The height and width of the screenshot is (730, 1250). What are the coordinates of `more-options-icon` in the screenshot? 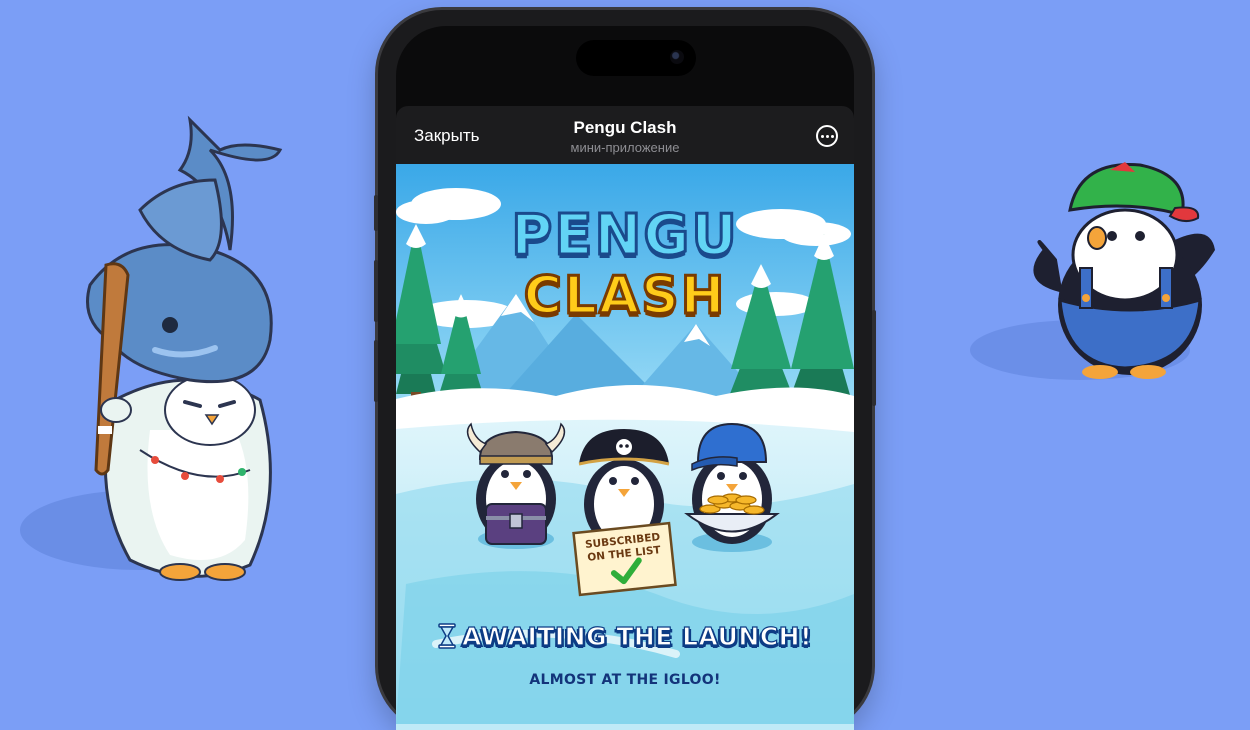 It's located at (827, 136).